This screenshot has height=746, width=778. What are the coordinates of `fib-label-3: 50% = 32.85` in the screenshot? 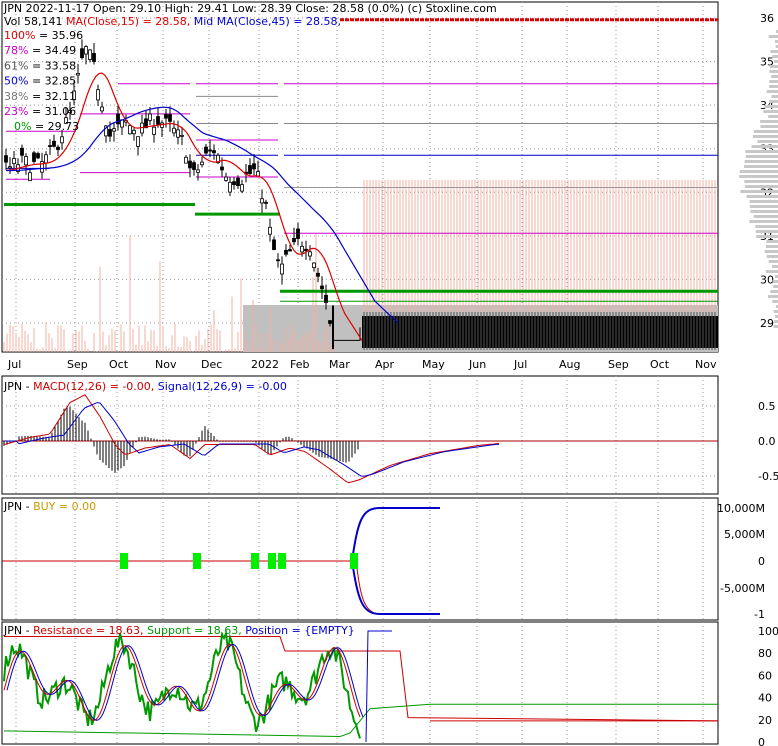 It's located at (40, 81).